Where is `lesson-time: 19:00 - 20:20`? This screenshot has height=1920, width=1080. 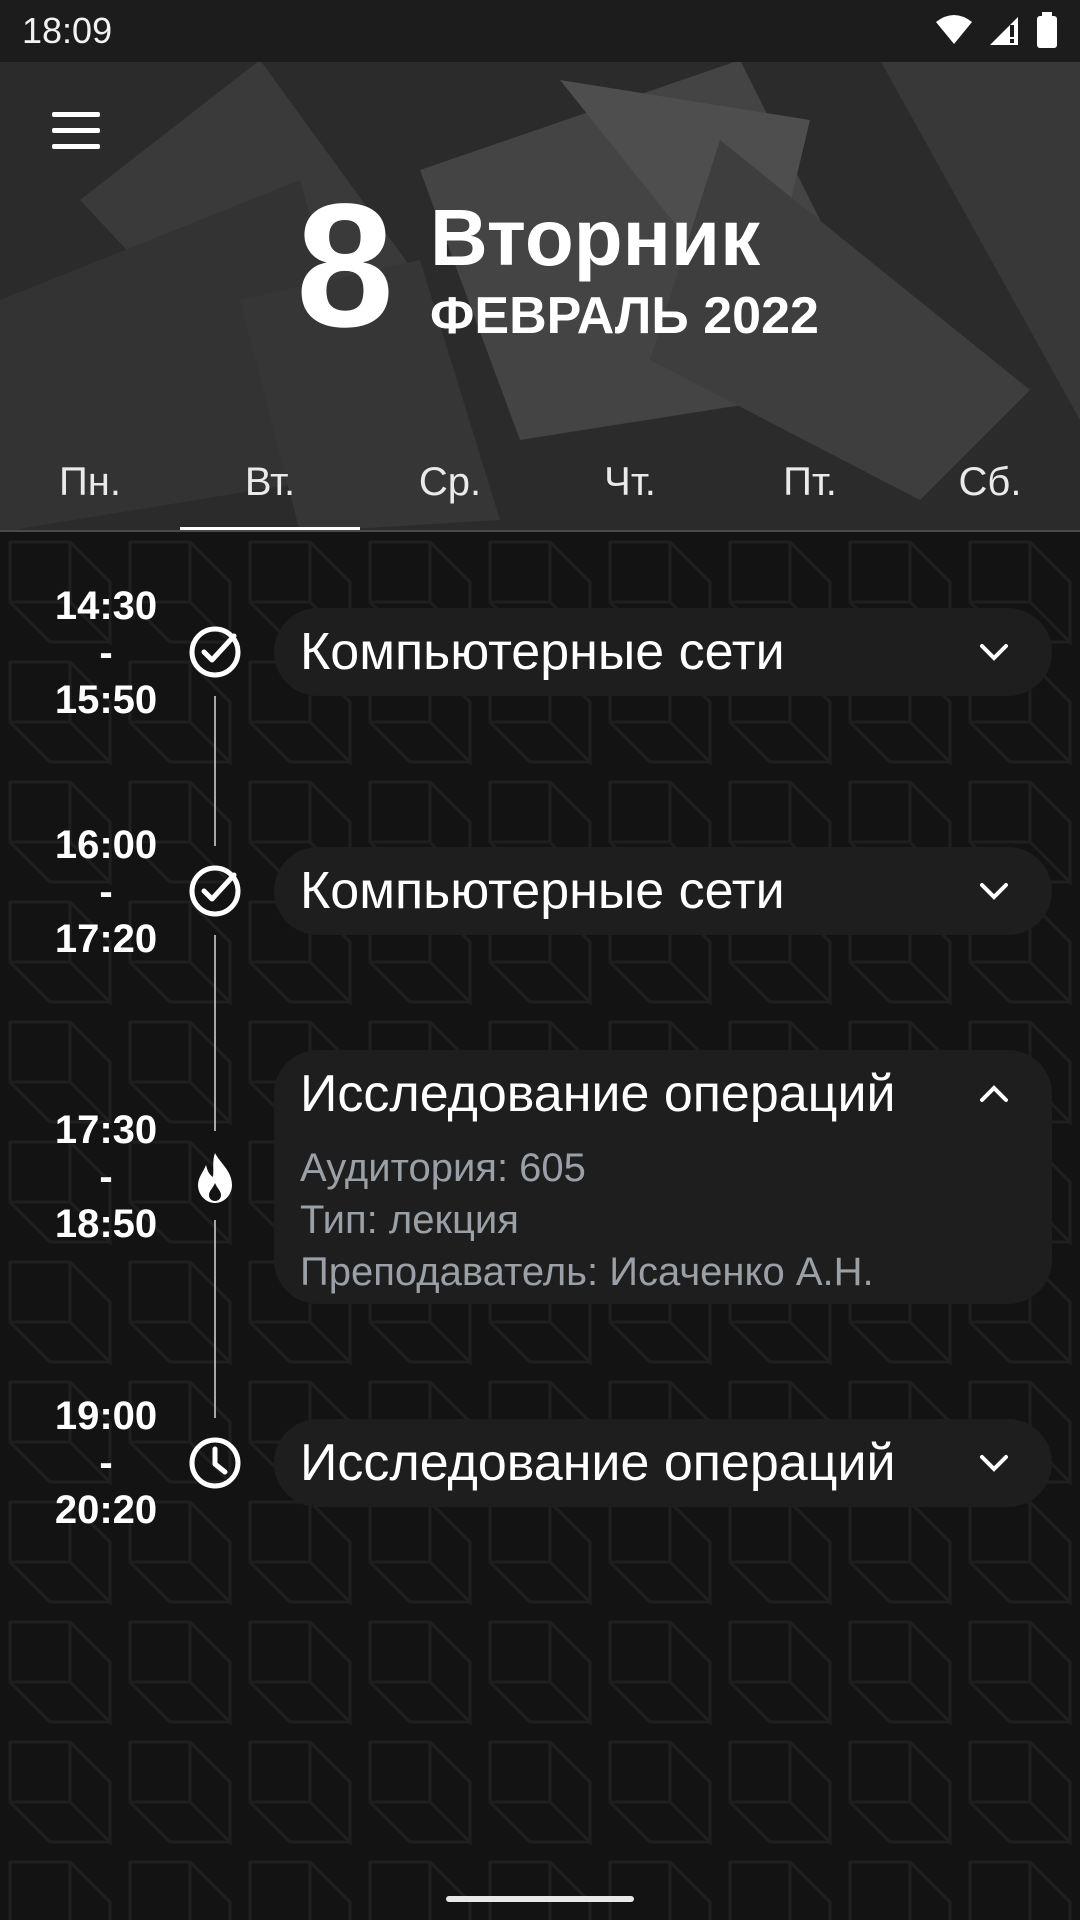 lesson-time: 19:00 - 20:20 is located at coordinates (106, 1463).